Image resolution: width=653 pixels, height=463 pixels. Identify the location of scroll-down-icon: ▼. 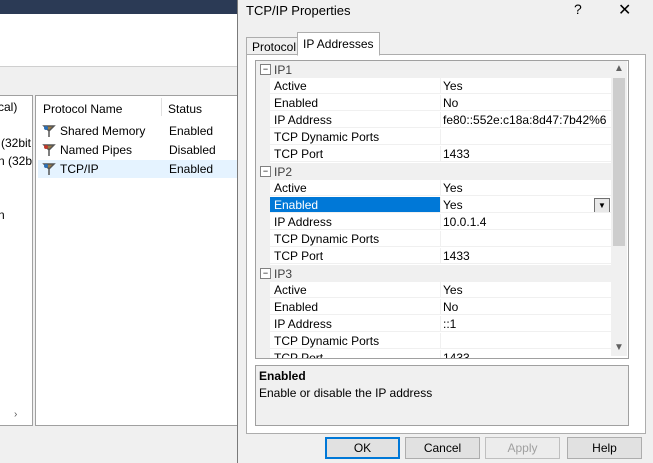
(619, 348).